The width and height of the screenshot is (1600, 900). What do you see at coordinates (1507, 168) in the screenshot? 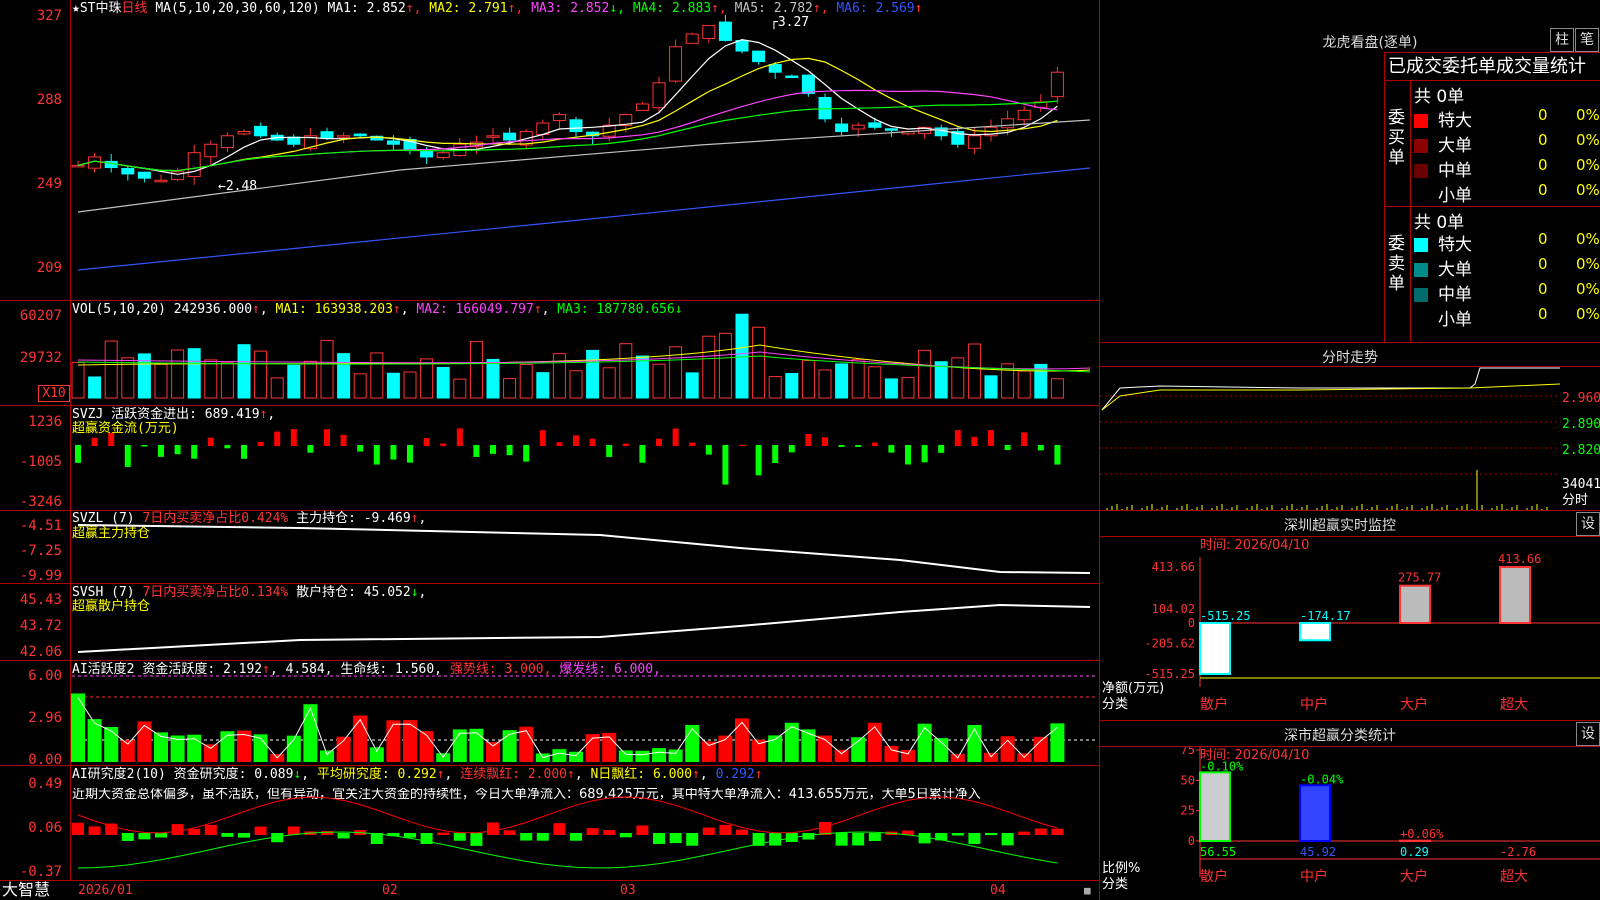
I see `longhu-row: 中单 0 0%` at bounding box center [1507, 168].